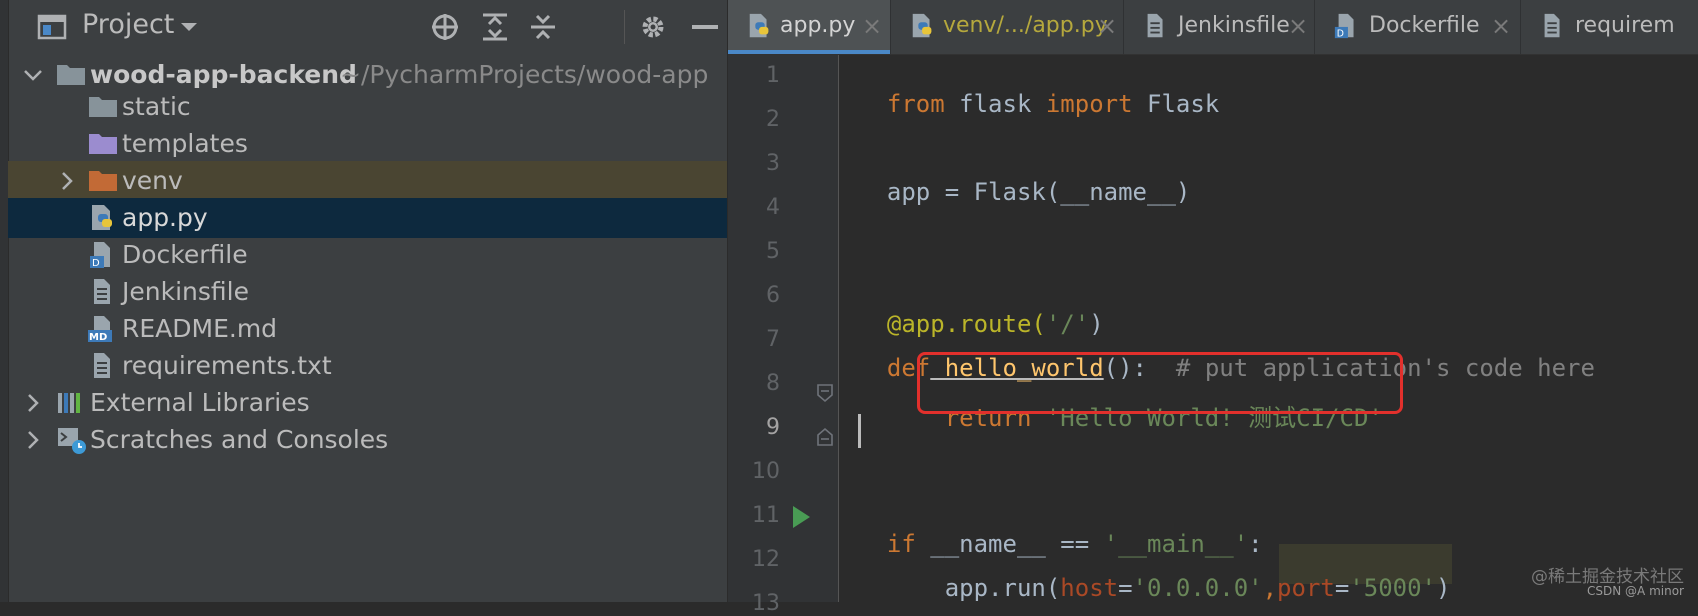  What do you see at coordinates (367, 181) in the screenshot?
I see `tree-item-venv: venv` at bounding box center [367, 181].